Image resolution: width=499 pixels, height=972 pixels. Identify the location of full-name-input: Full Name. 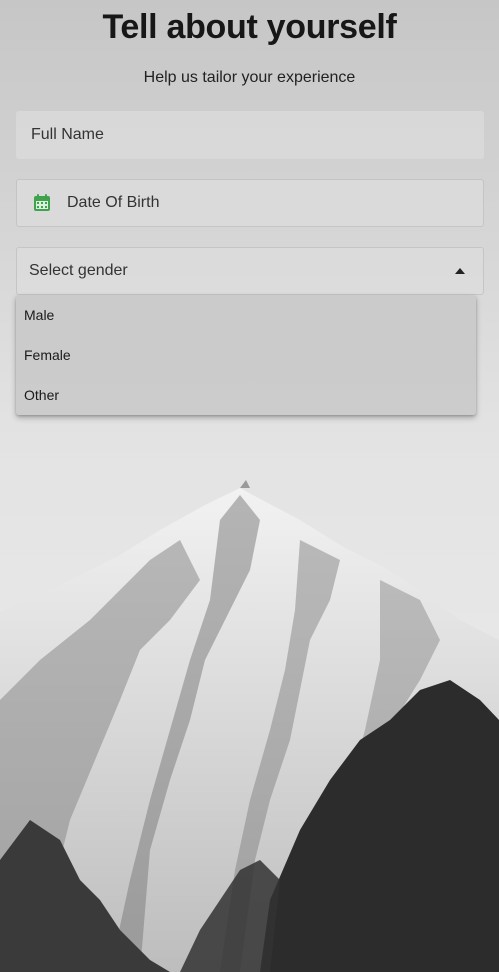
(250, 135).